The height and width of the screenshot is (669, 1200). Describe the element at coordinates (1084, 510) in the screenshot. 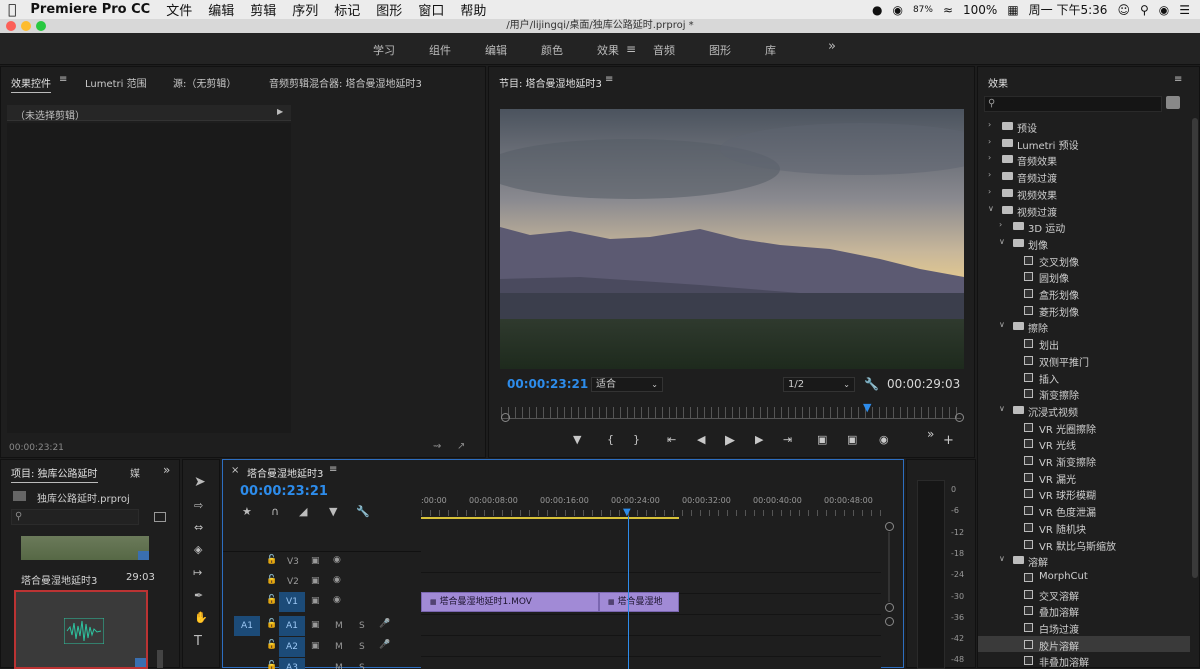

I see `effects-tree-item: VR 色度泄漏` at that location.